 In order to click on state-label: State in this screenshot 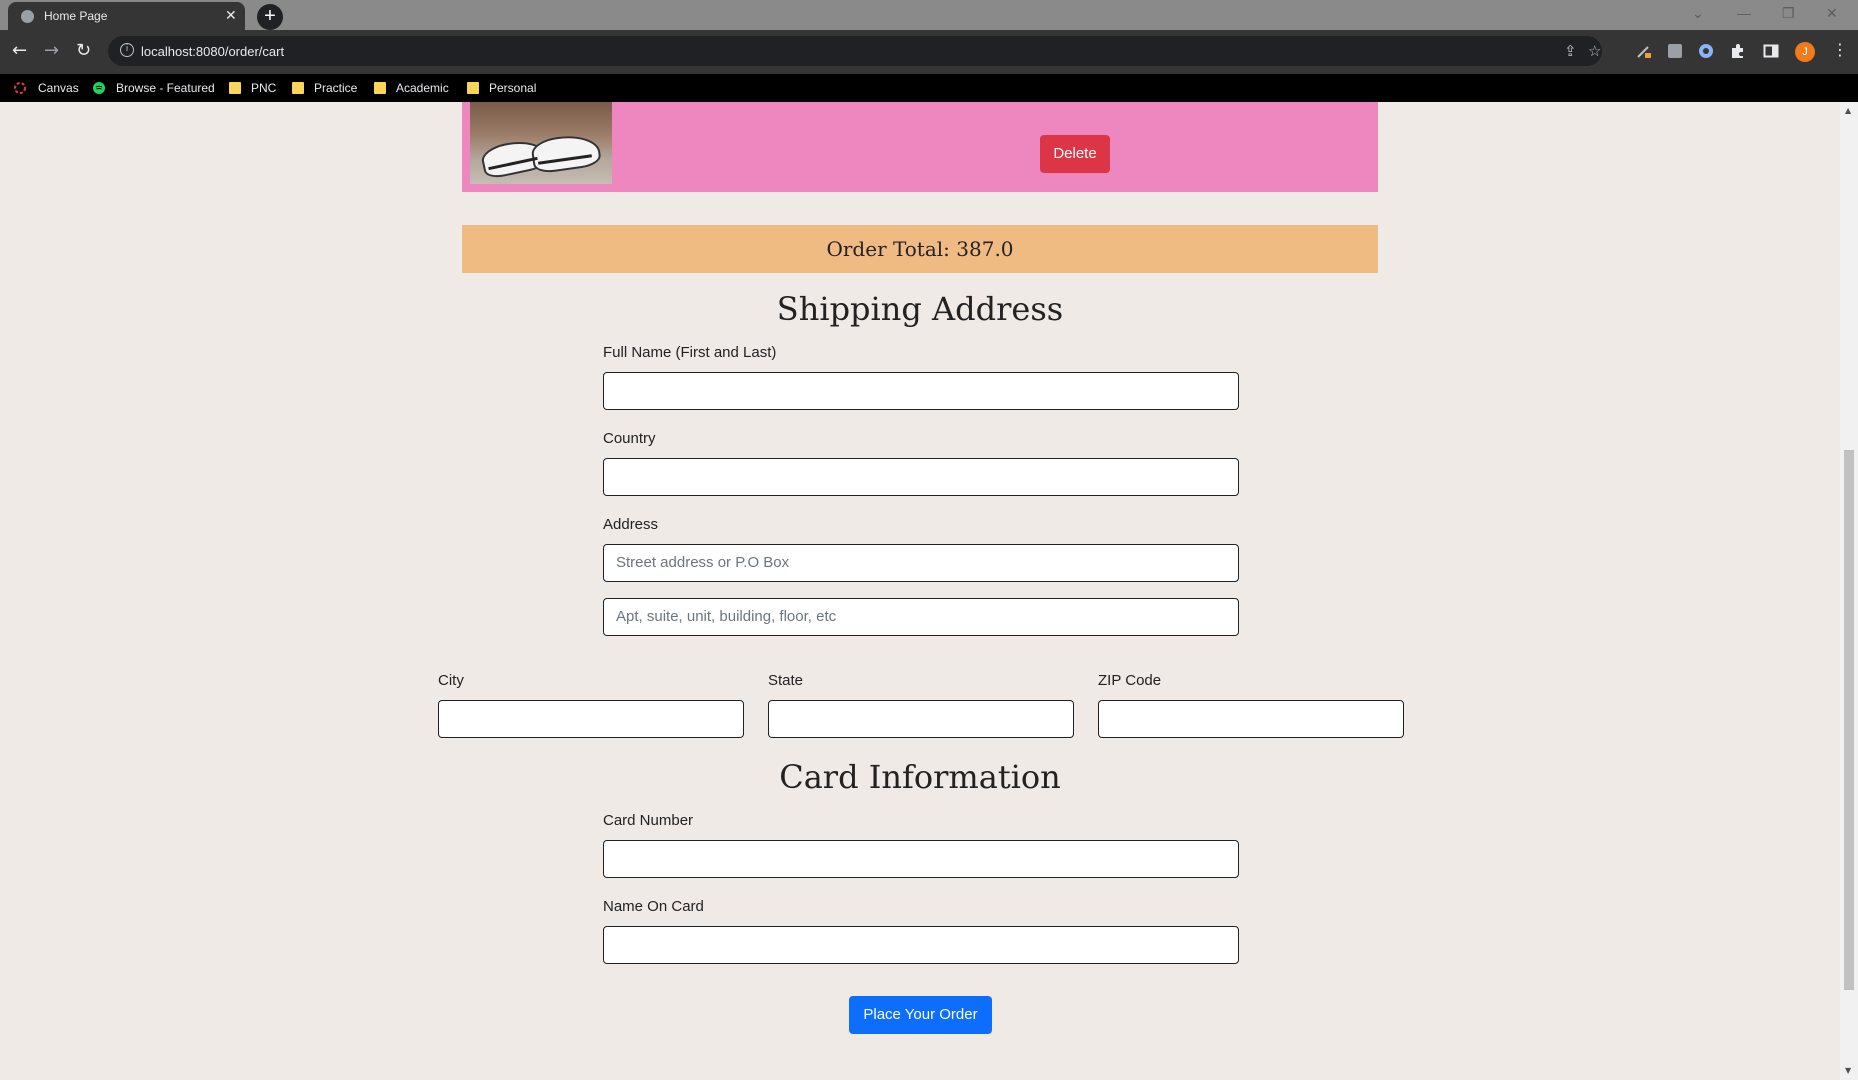, I will do `click(786, 680)`.